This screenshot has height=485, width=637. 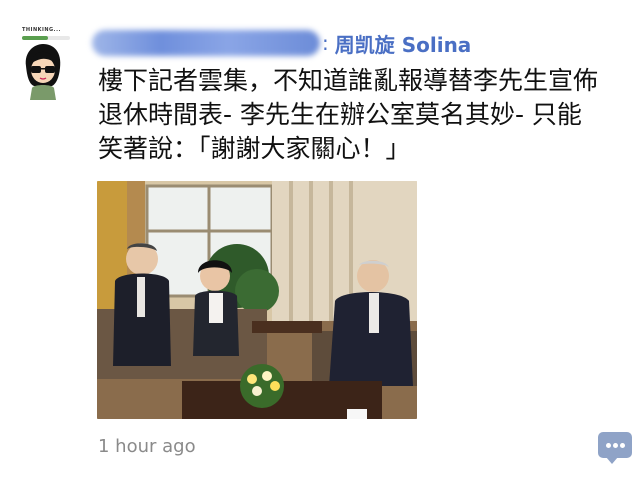 I want to click on post-timestamp: 1 hour ago, so click(x=147, y=446).